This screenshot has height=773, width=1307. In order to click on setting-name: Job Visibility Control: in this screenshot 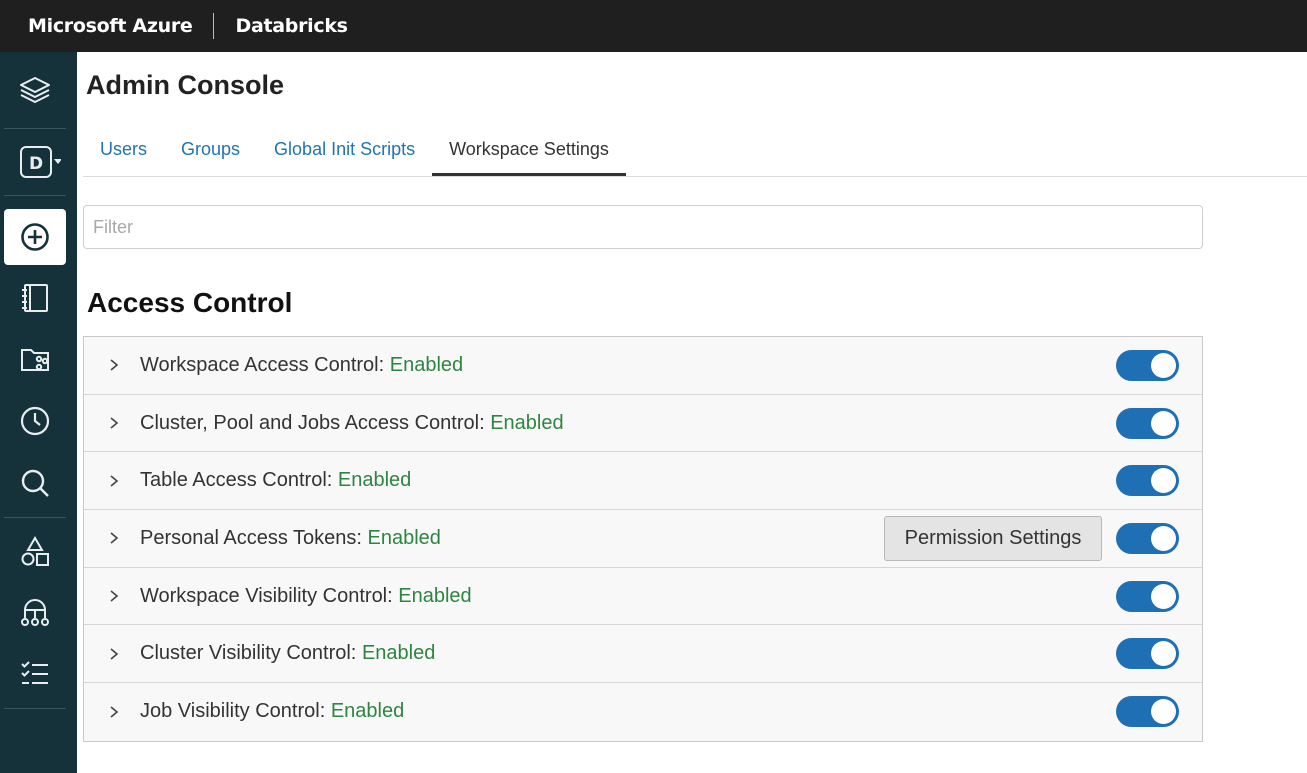, I will do `click(235, 711)`.